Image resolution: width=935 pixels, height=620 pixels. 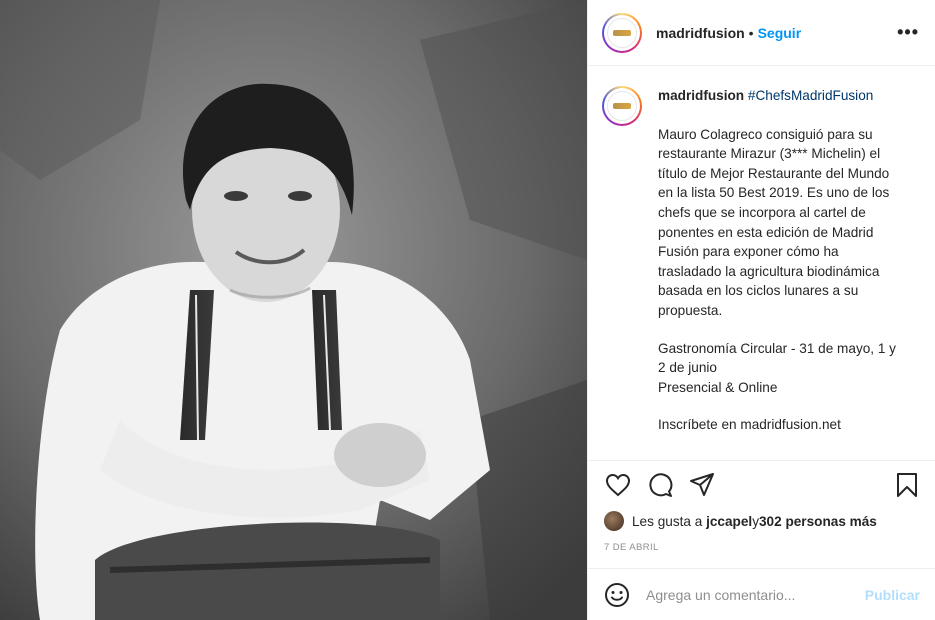 I want to click on caption-paragraph: Inscríbete en madridfusion.net, so click(x=749, y=425).